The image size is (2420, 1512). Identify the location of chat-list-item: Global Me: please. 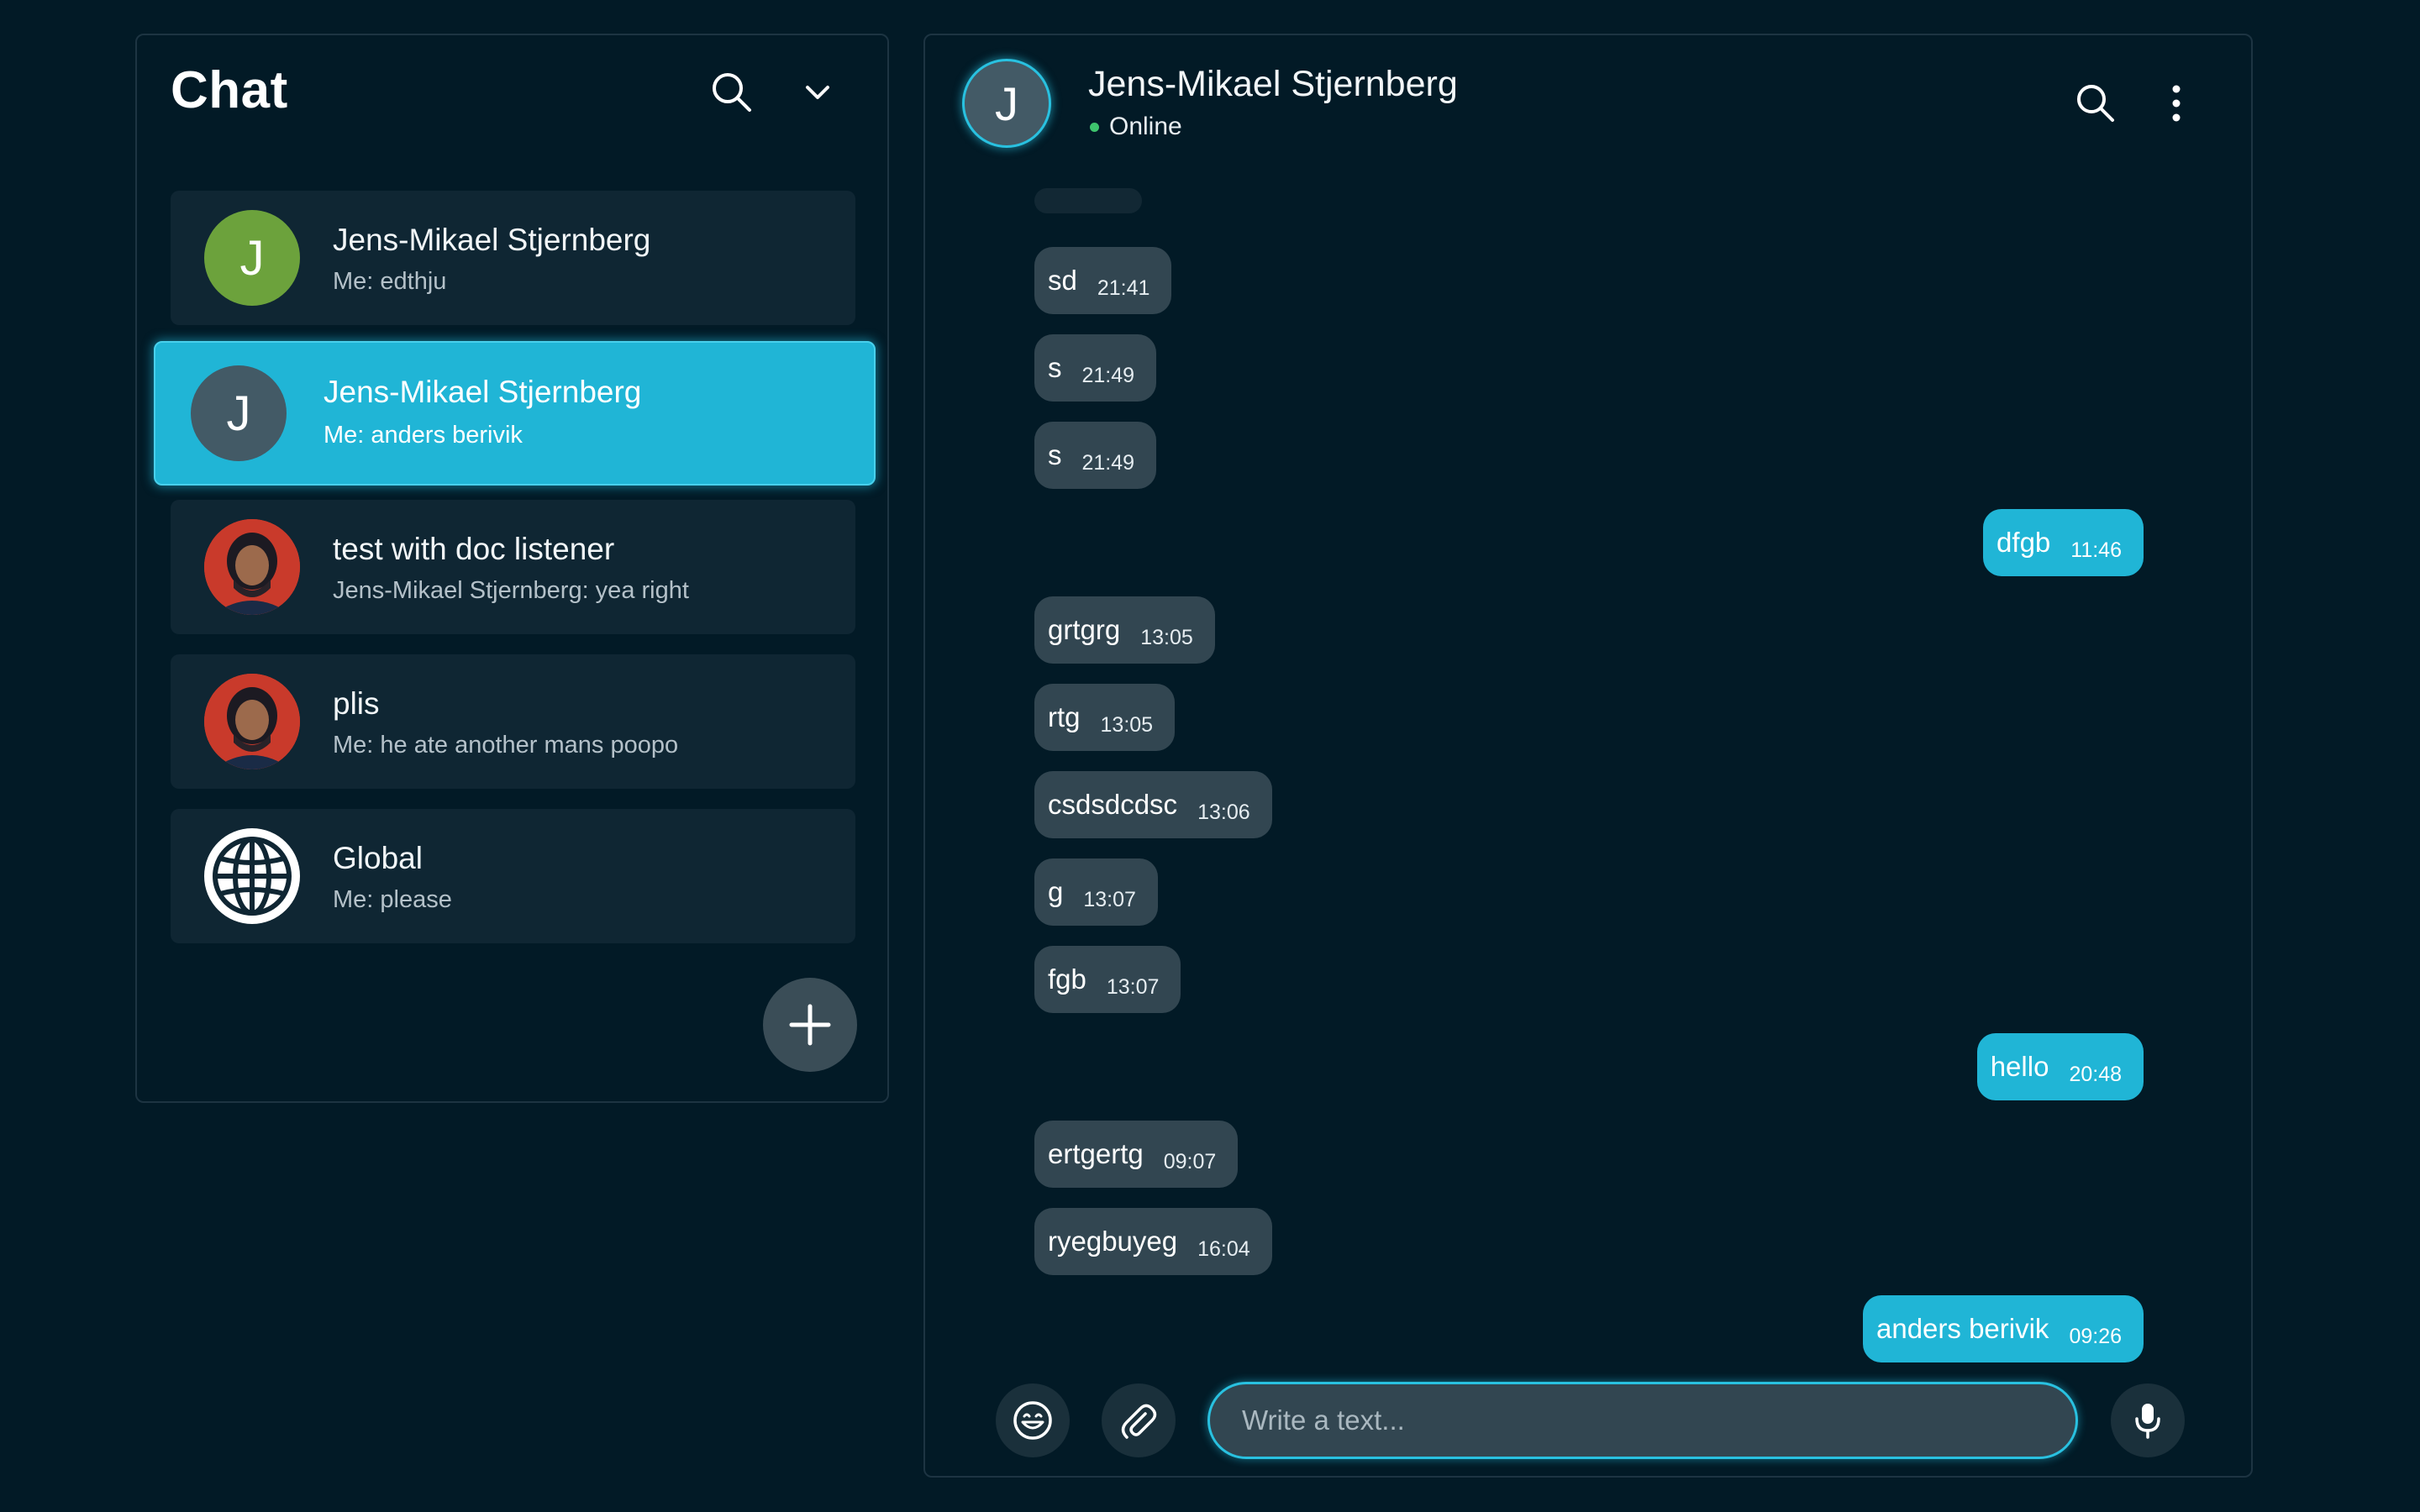
(513, 876).